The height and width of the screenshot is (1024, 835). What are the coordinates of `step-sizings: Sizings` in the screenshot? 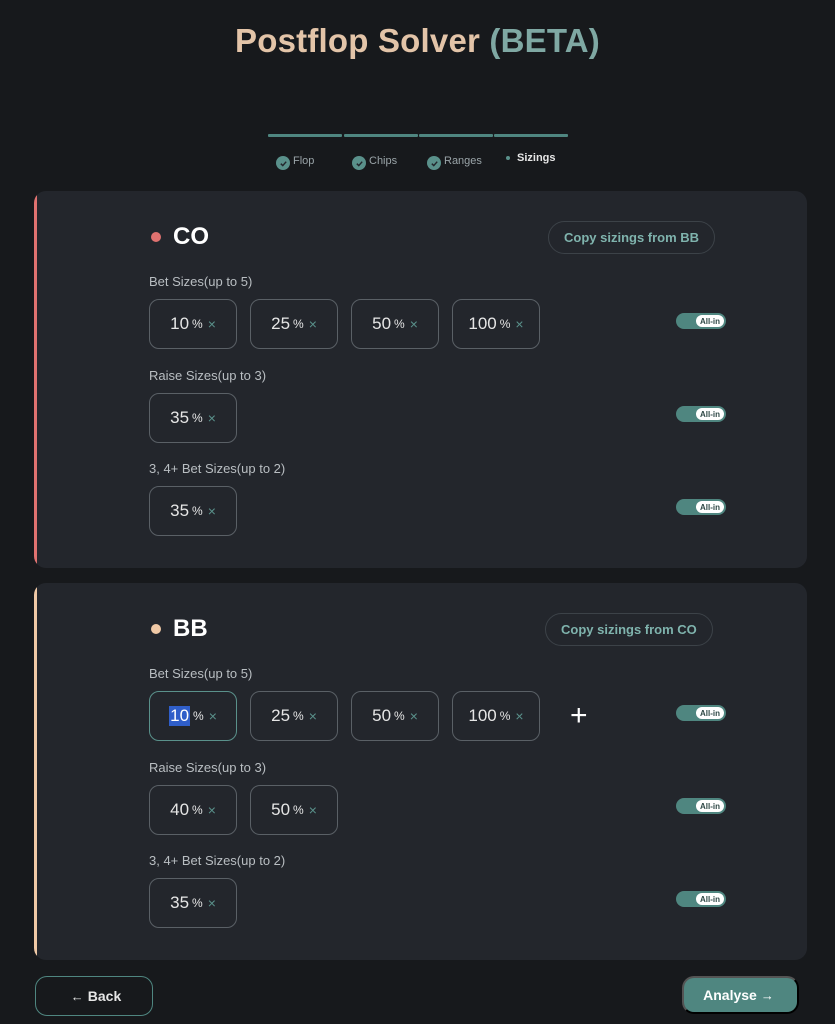 It's located at (531, 154).